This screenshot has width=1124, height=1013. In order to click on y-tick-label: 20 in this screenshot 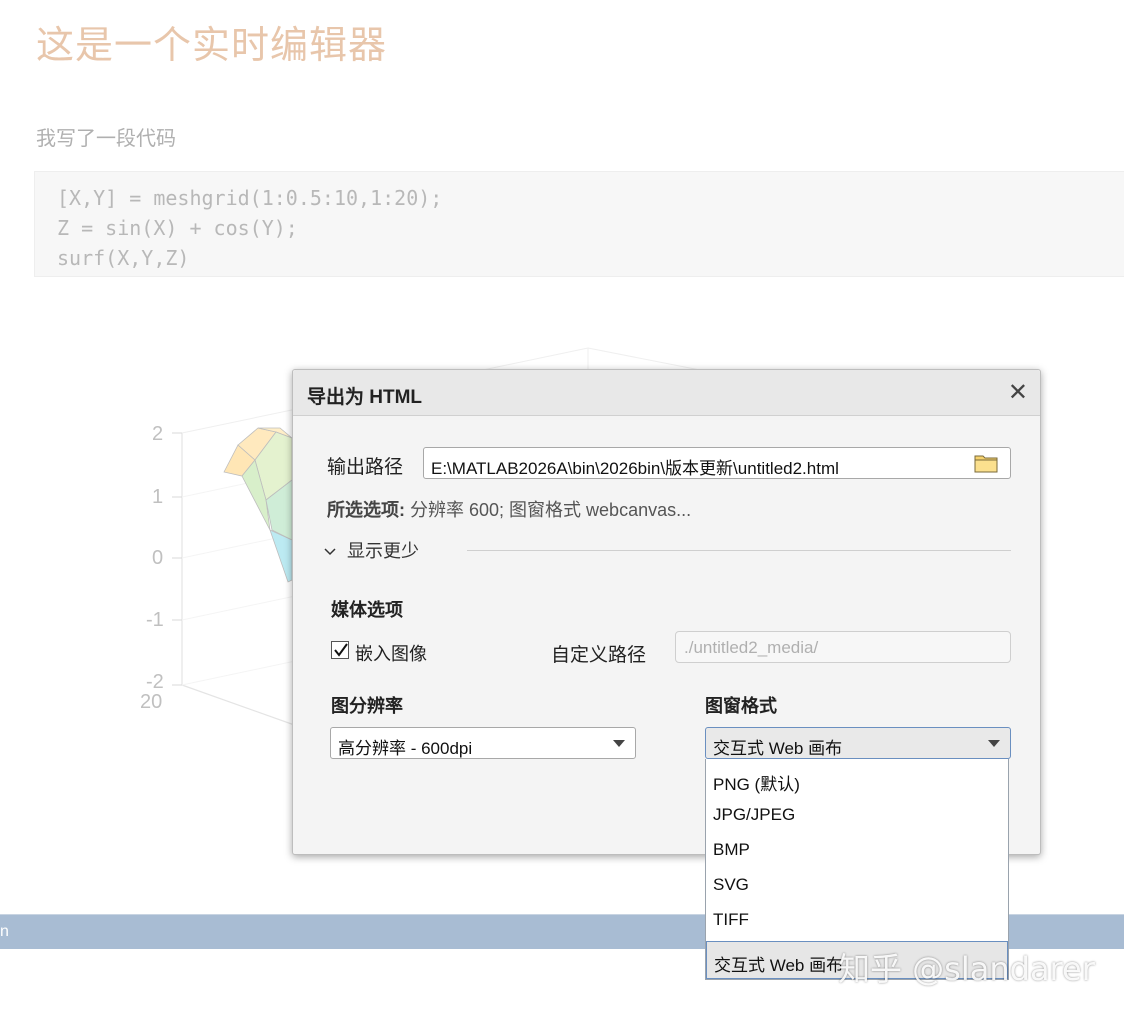, I will do `click(151, 702)`.